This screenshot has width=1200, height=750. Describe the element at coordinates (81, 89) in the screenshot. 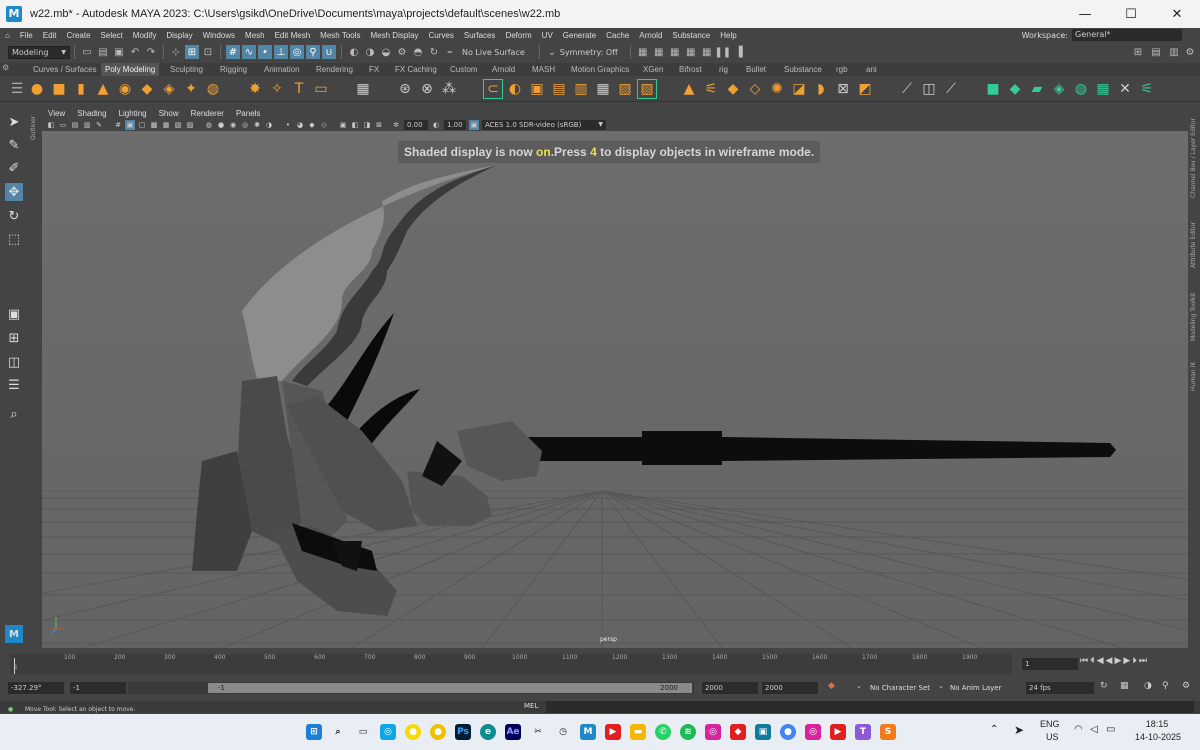

I see `poly-cylinder-icon: ▮` at that location.